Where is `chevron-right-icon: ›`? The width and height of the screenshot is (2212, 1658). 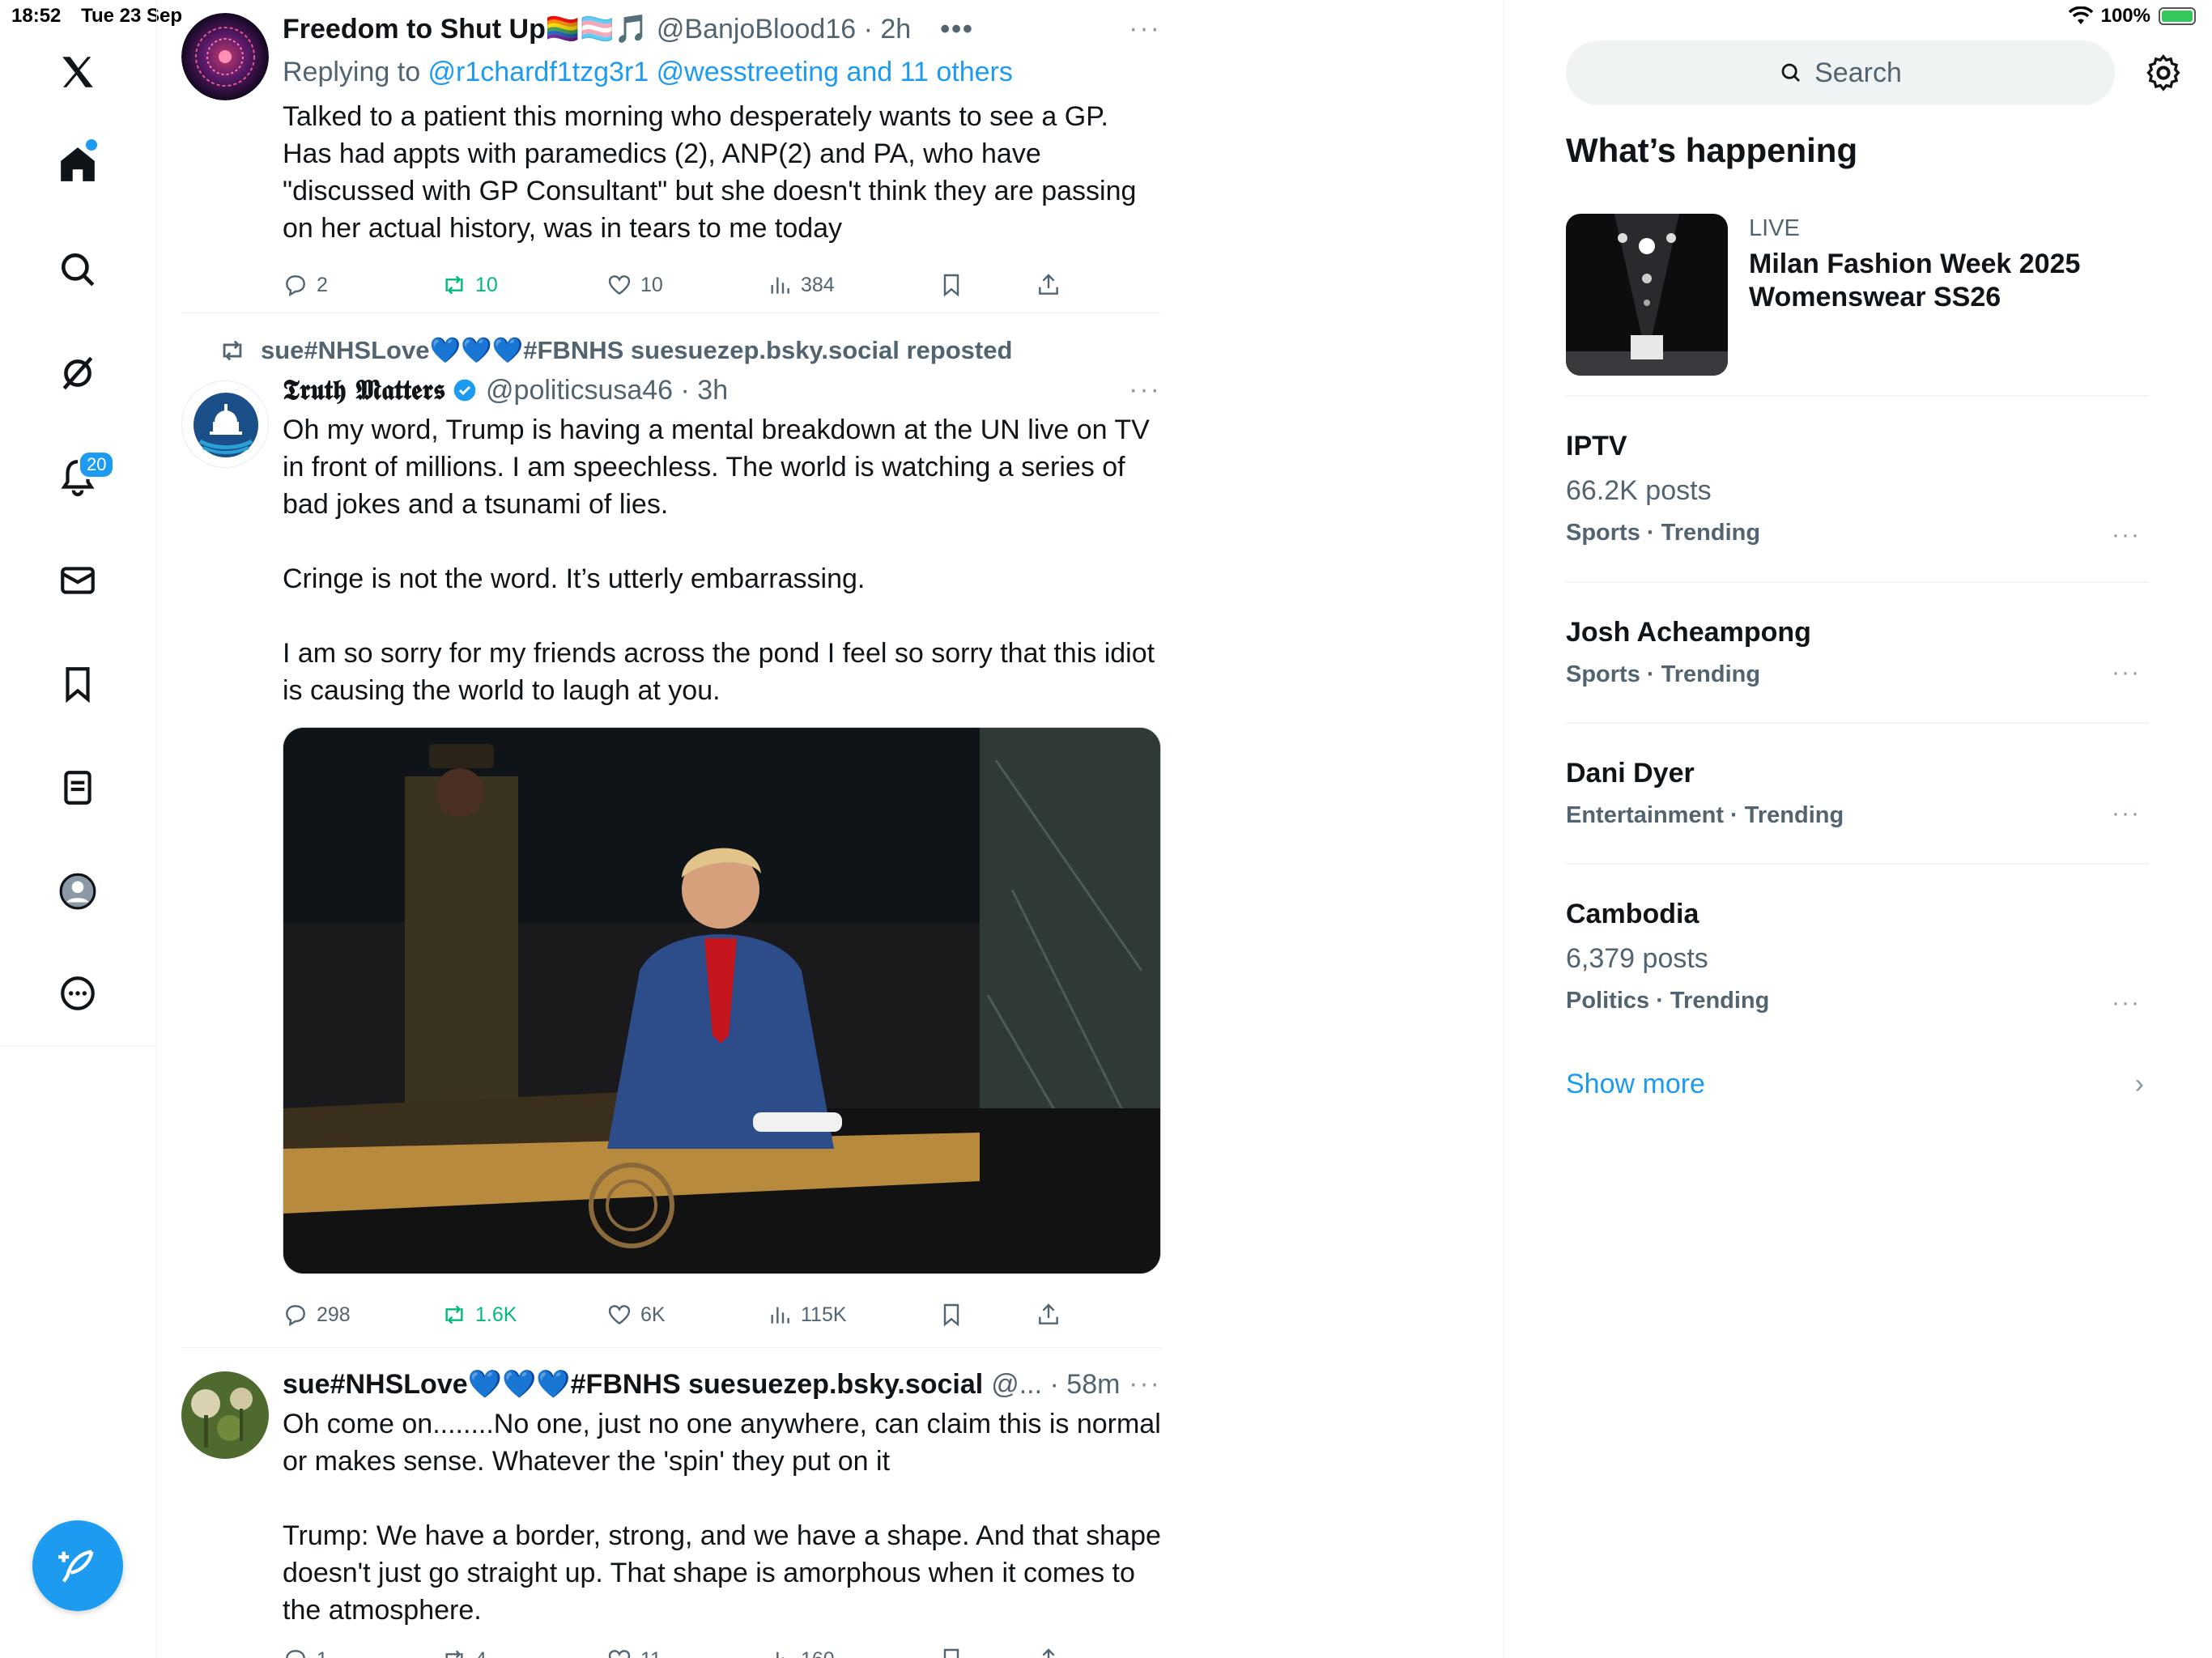
chevron-right-icon: › is located at coordinates (2139, 1084).